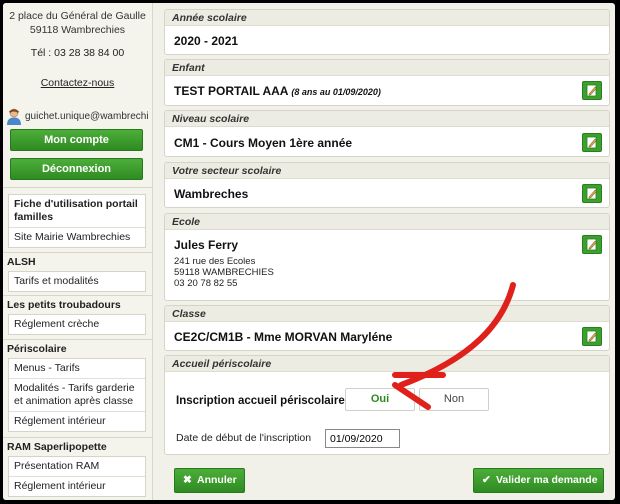 The image size is (620, 504). I want to click on accueil-label: Inscription accueil périscolaire, so click(260, 401).